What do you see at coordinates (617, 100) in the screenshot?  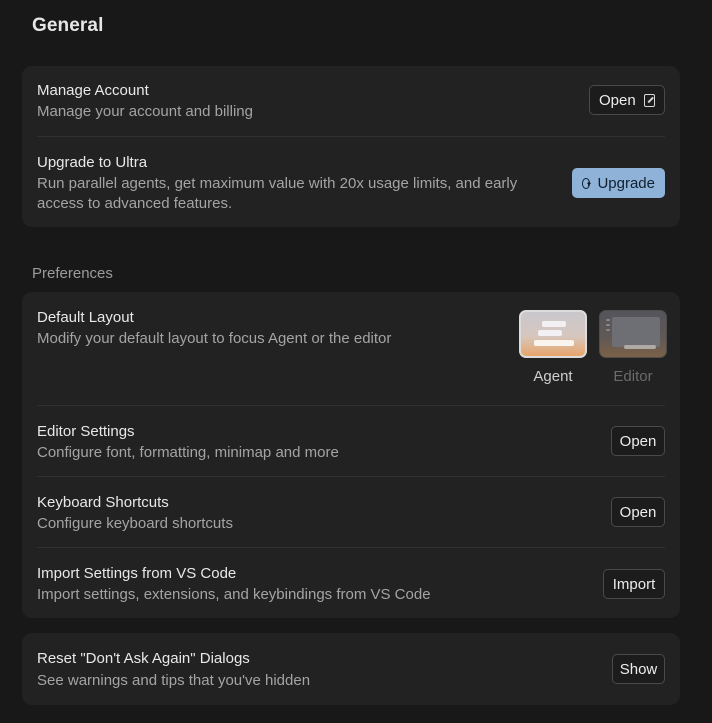 I see `manage-account-open-label: Open` at bounding box center [617, 100].